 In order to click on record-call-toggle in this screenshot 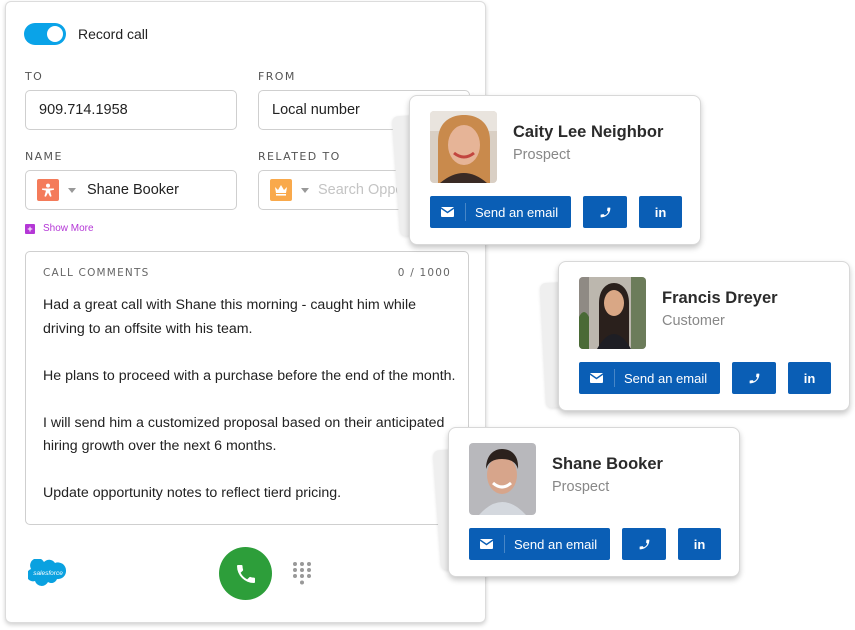, I will do `click(45, 34)`.